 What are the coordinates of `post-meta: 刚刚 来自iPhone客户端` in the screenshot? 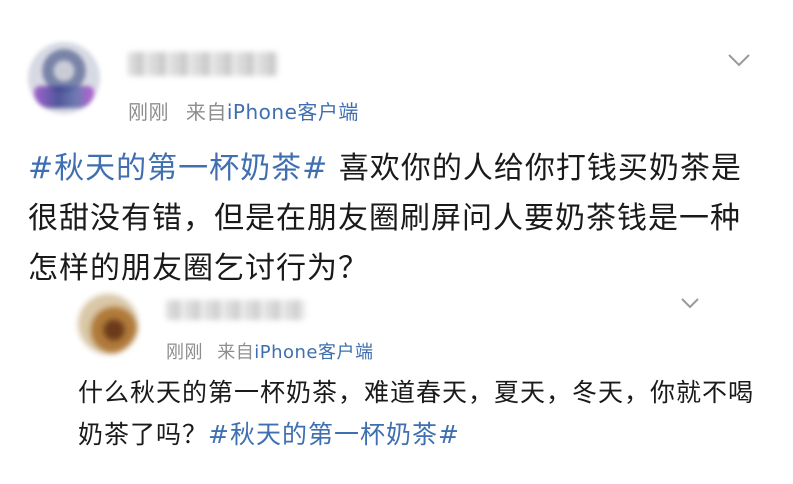 It's located at (243, 110).